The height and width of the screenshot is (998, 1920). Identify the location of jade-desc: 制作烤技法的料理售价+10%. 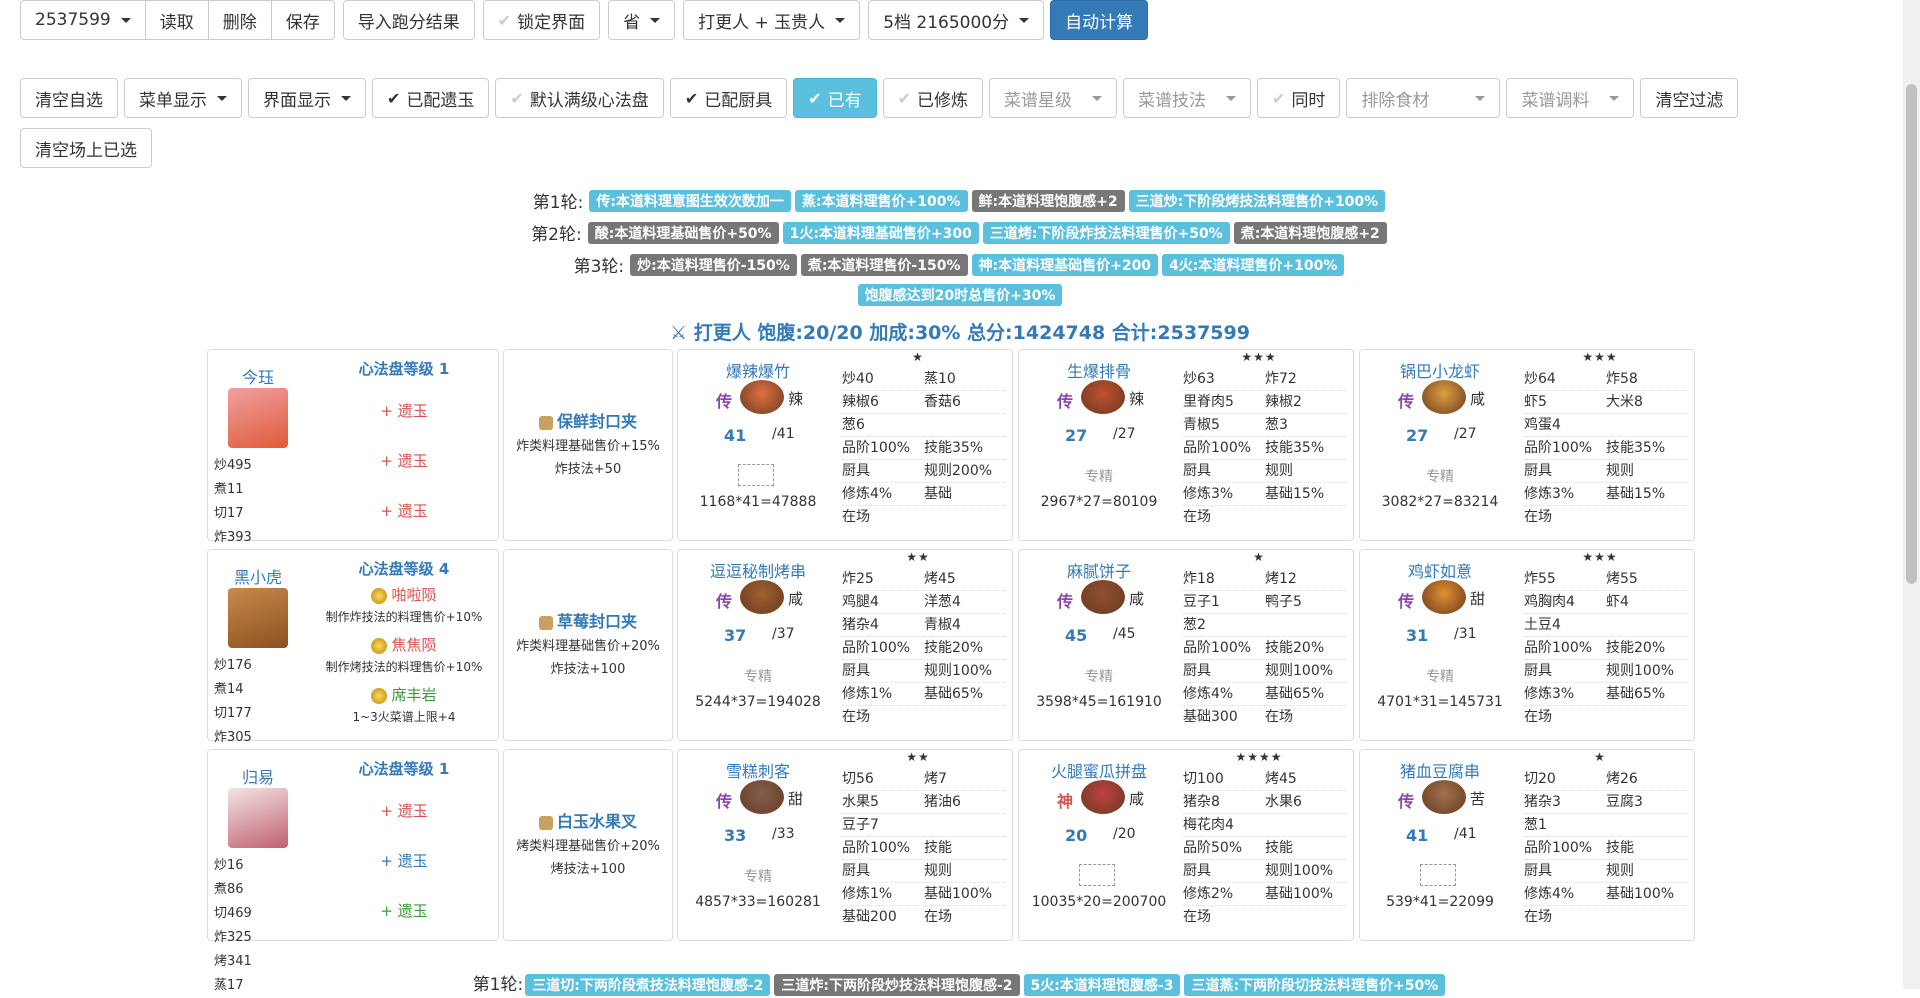
(404, 667).